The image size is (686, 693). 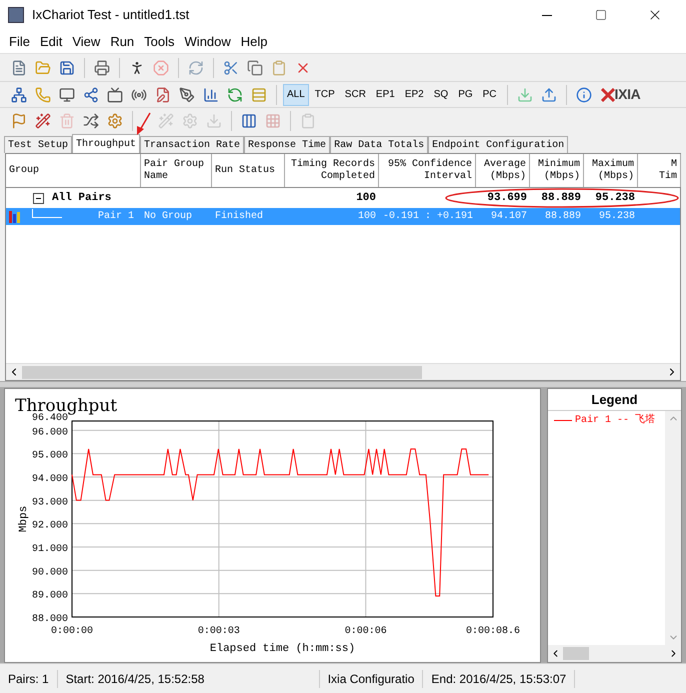 What do you see at coordinates (673, 528) in the screenshot?
I see `vertical-scrollbar` at bounding box center [673, 528].